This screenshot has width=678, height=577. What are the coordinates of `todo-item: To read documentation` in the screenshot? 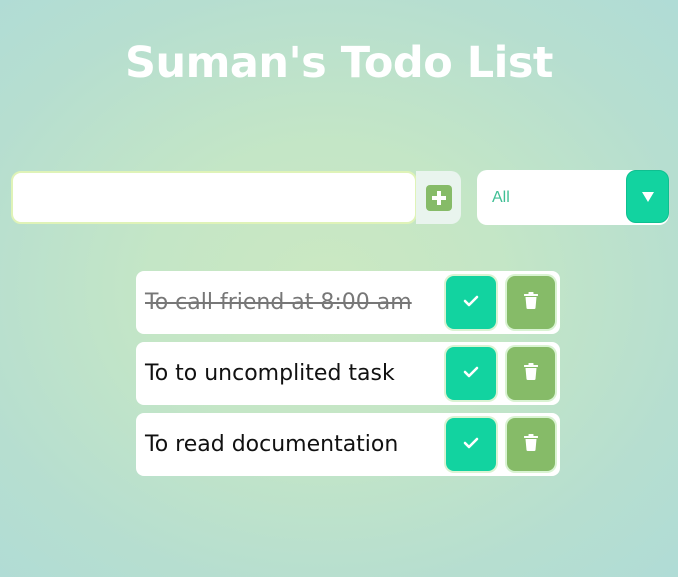 It's located at (348, 444).